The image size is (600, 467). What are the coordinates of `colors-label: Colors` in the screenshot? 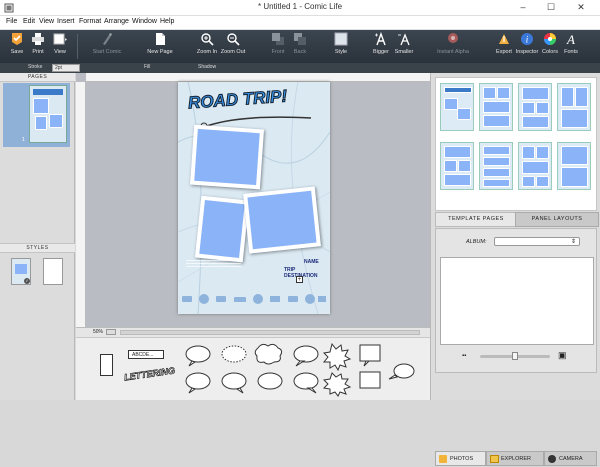 It's located at (550, 52).